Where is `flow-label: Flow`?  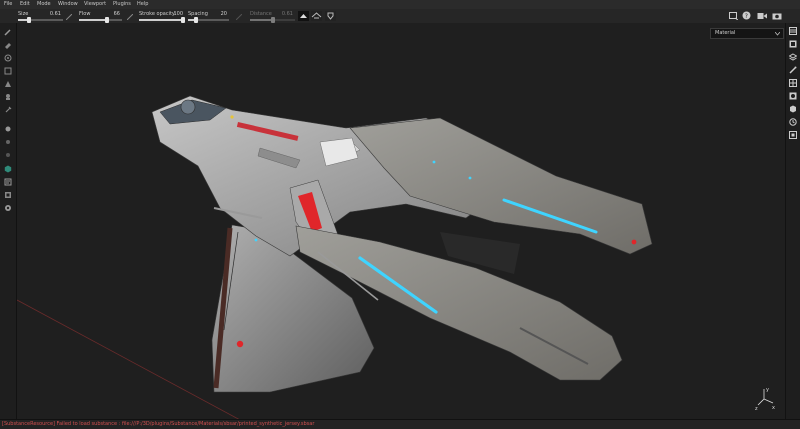 flow-label: Flow is located at coordinates (85, 14).